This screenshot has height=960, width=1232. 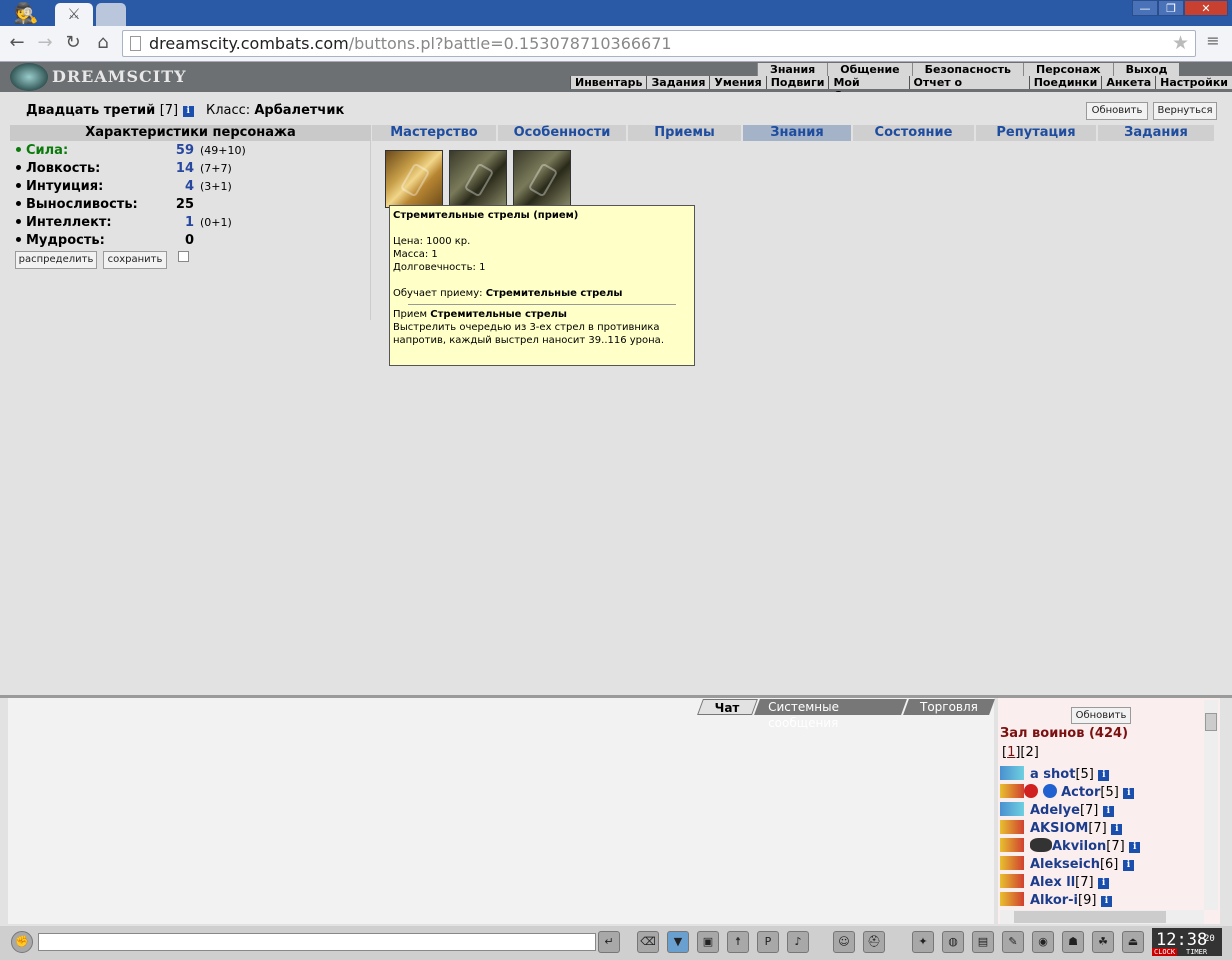 What do you see at coordinates (967, 69) in the screenshot?
I see `topnav-security: Безопасность` at bounding box center [967, 69].